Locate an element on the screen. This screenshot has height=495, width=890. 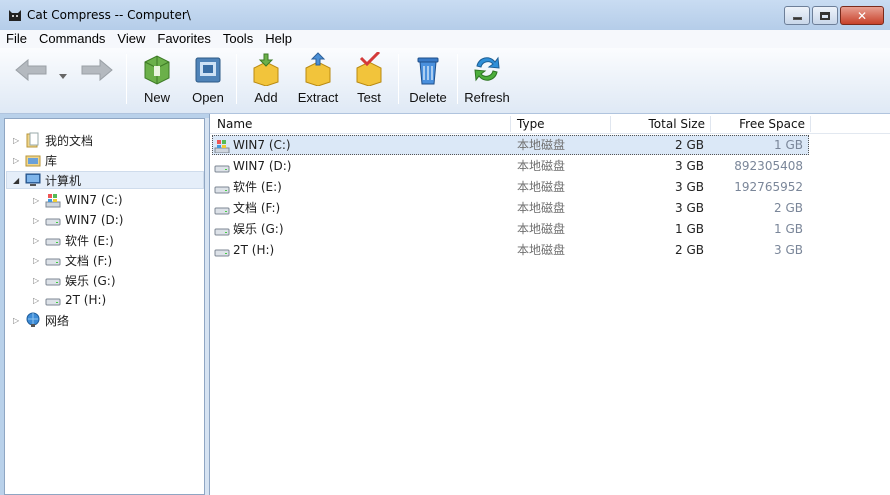
table-row: 娱乐 (G:) 本地磁盘 1 GB 1 GB is located at coordinates (550, 229).